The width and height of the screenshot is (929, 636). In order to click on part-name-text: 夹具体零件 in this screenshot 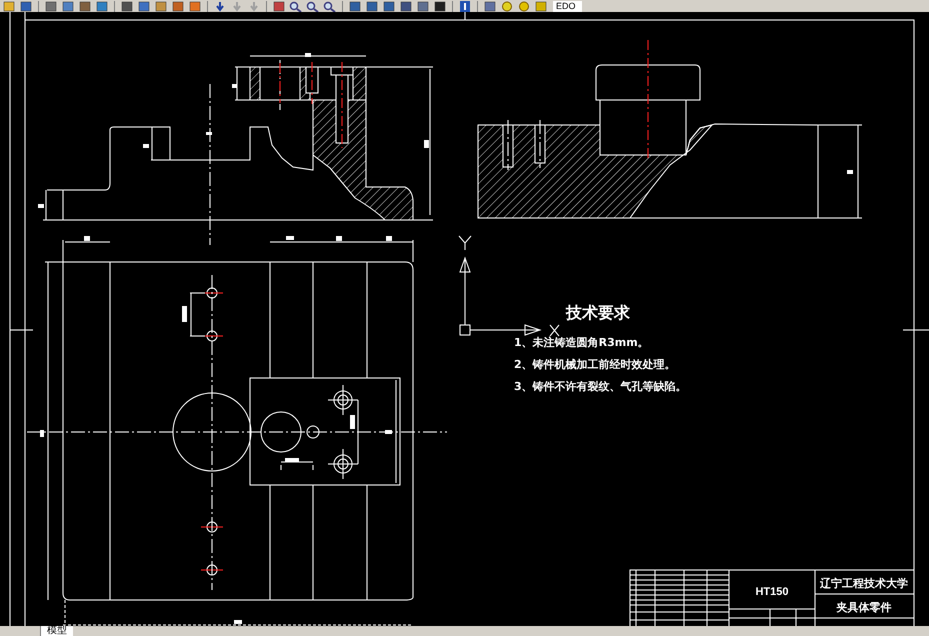, I will do `click(864, 607)`.